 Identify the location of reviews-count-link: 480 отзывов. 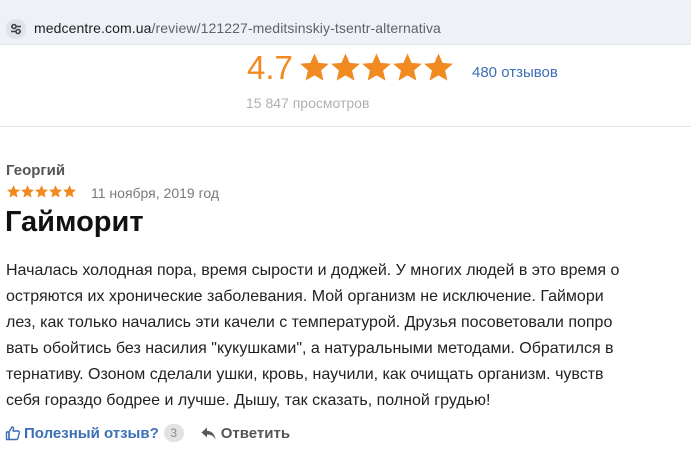
(515, 72).